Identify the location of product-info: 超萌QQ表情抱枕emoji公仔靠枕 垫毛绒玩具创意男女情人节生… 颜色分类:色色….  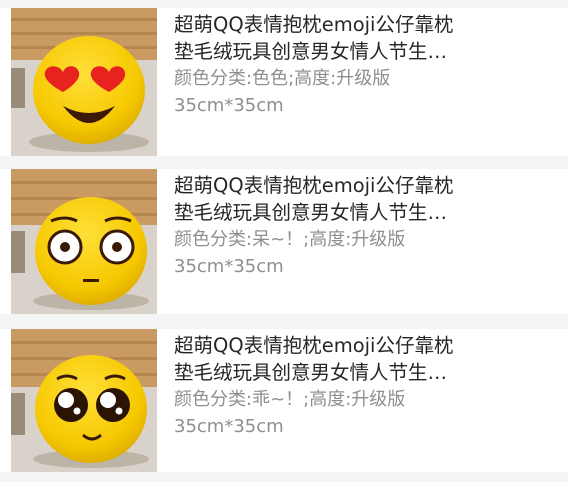
(364, 65).